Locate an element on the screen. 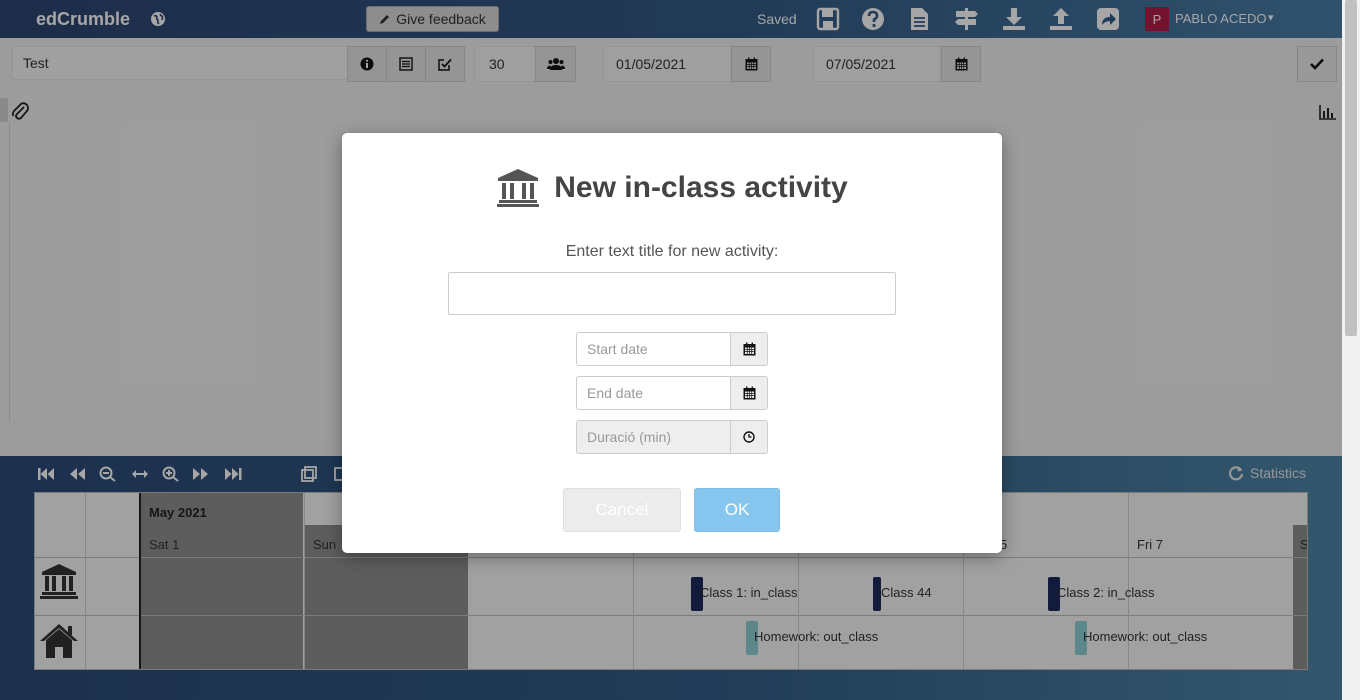  clock-icon is located at coordinates (749, 437).